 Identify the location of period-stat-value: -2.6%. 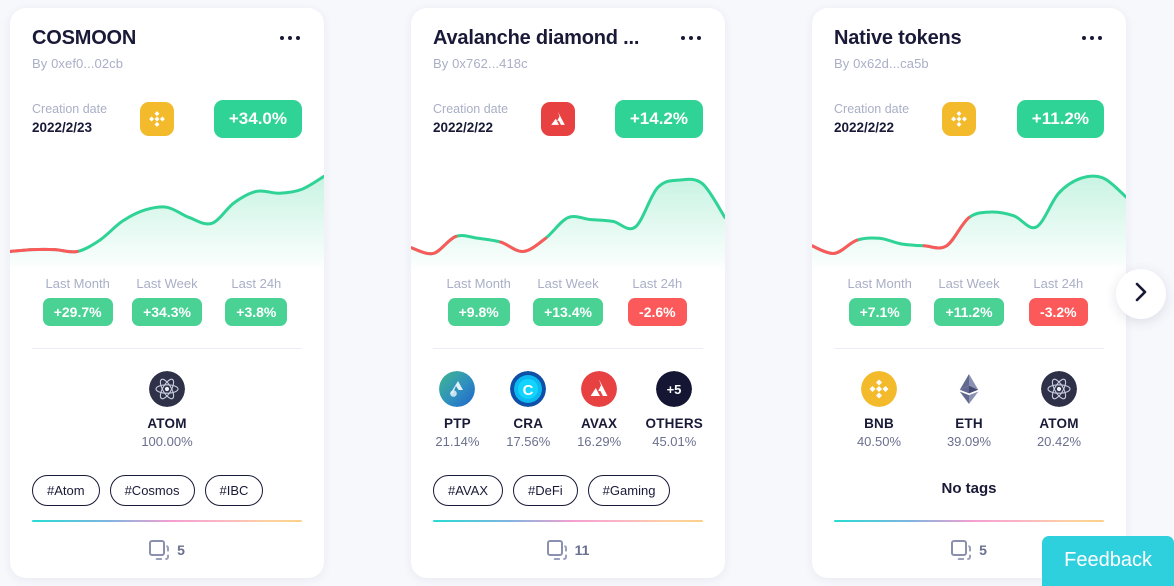
(657, 312).